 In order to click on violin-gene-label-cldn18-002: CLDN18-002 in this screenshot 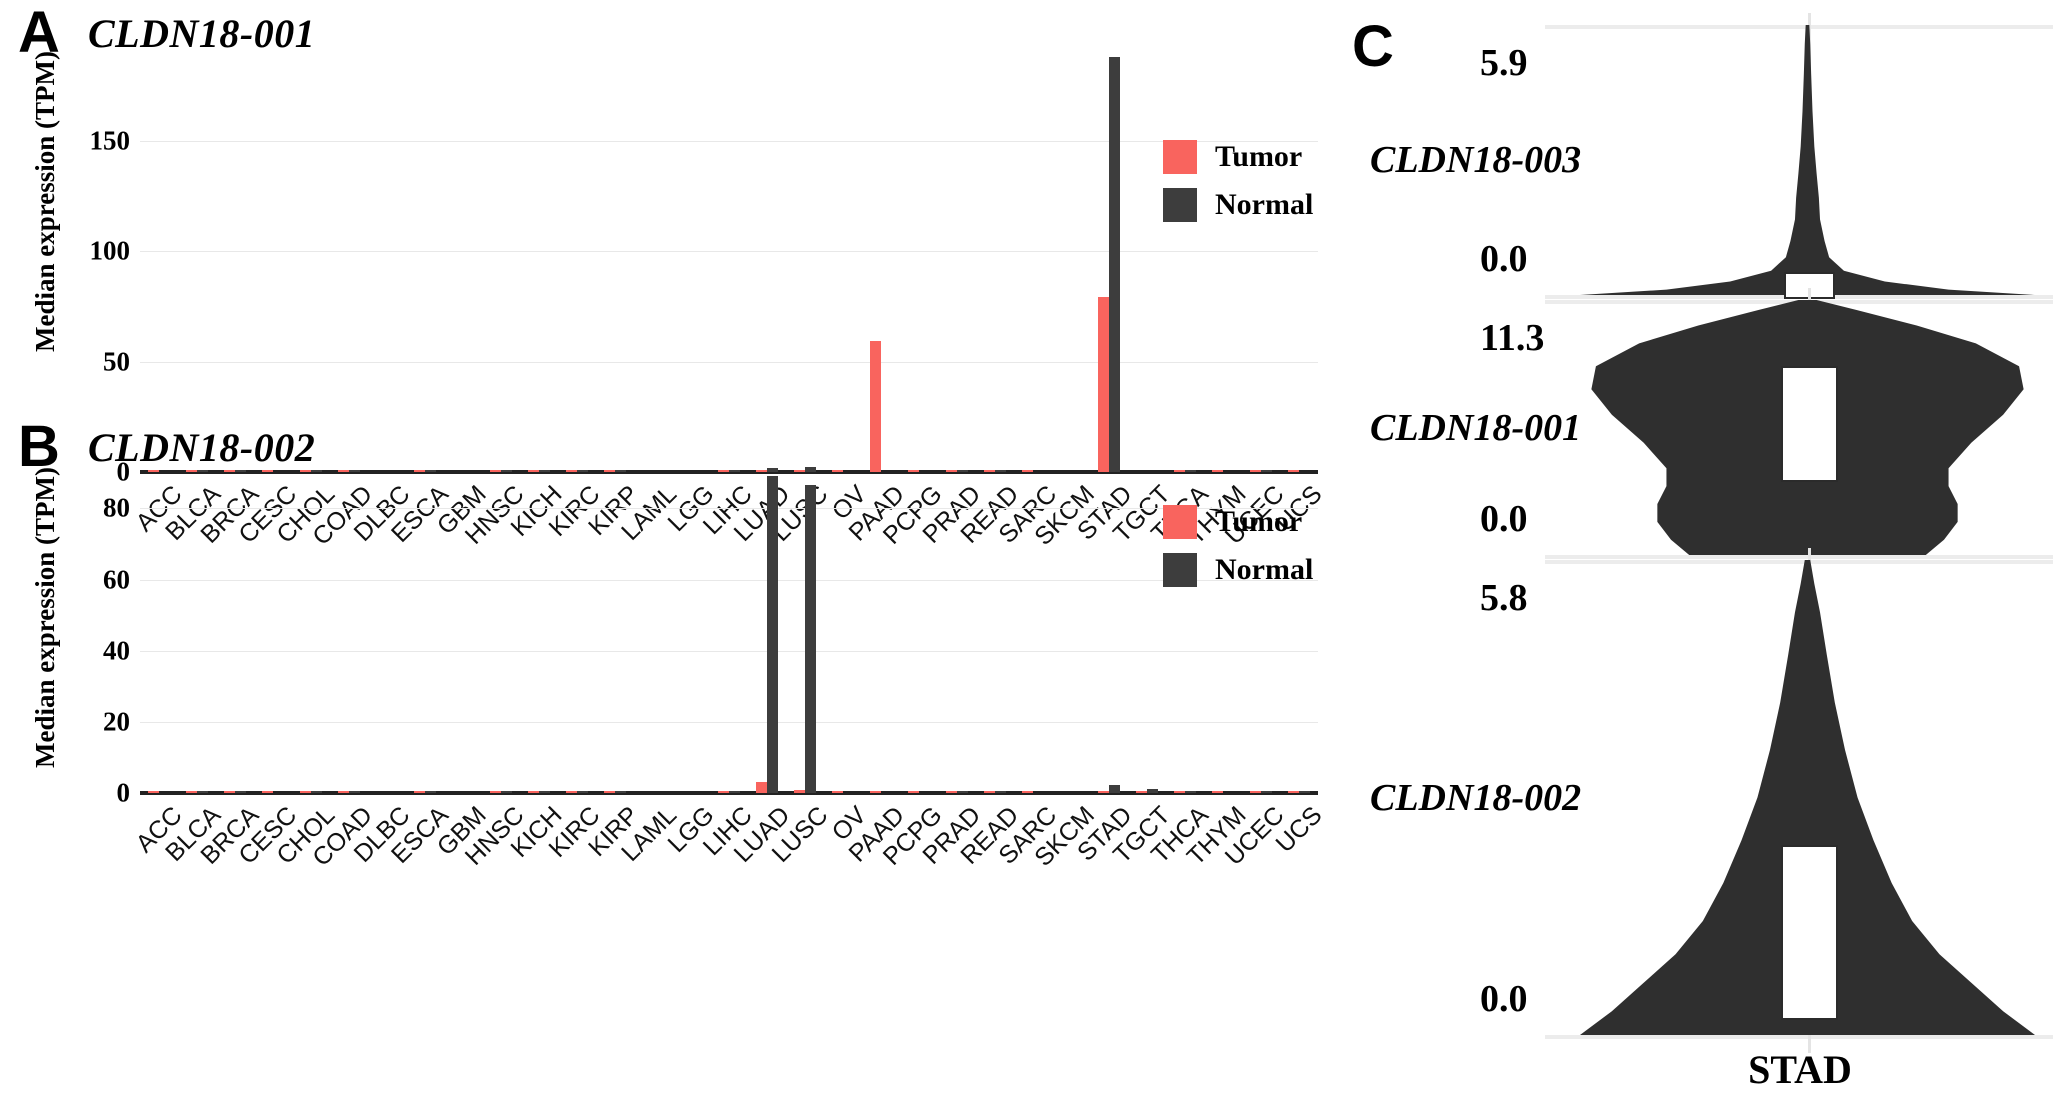, I will do `click(1476, 797)`.